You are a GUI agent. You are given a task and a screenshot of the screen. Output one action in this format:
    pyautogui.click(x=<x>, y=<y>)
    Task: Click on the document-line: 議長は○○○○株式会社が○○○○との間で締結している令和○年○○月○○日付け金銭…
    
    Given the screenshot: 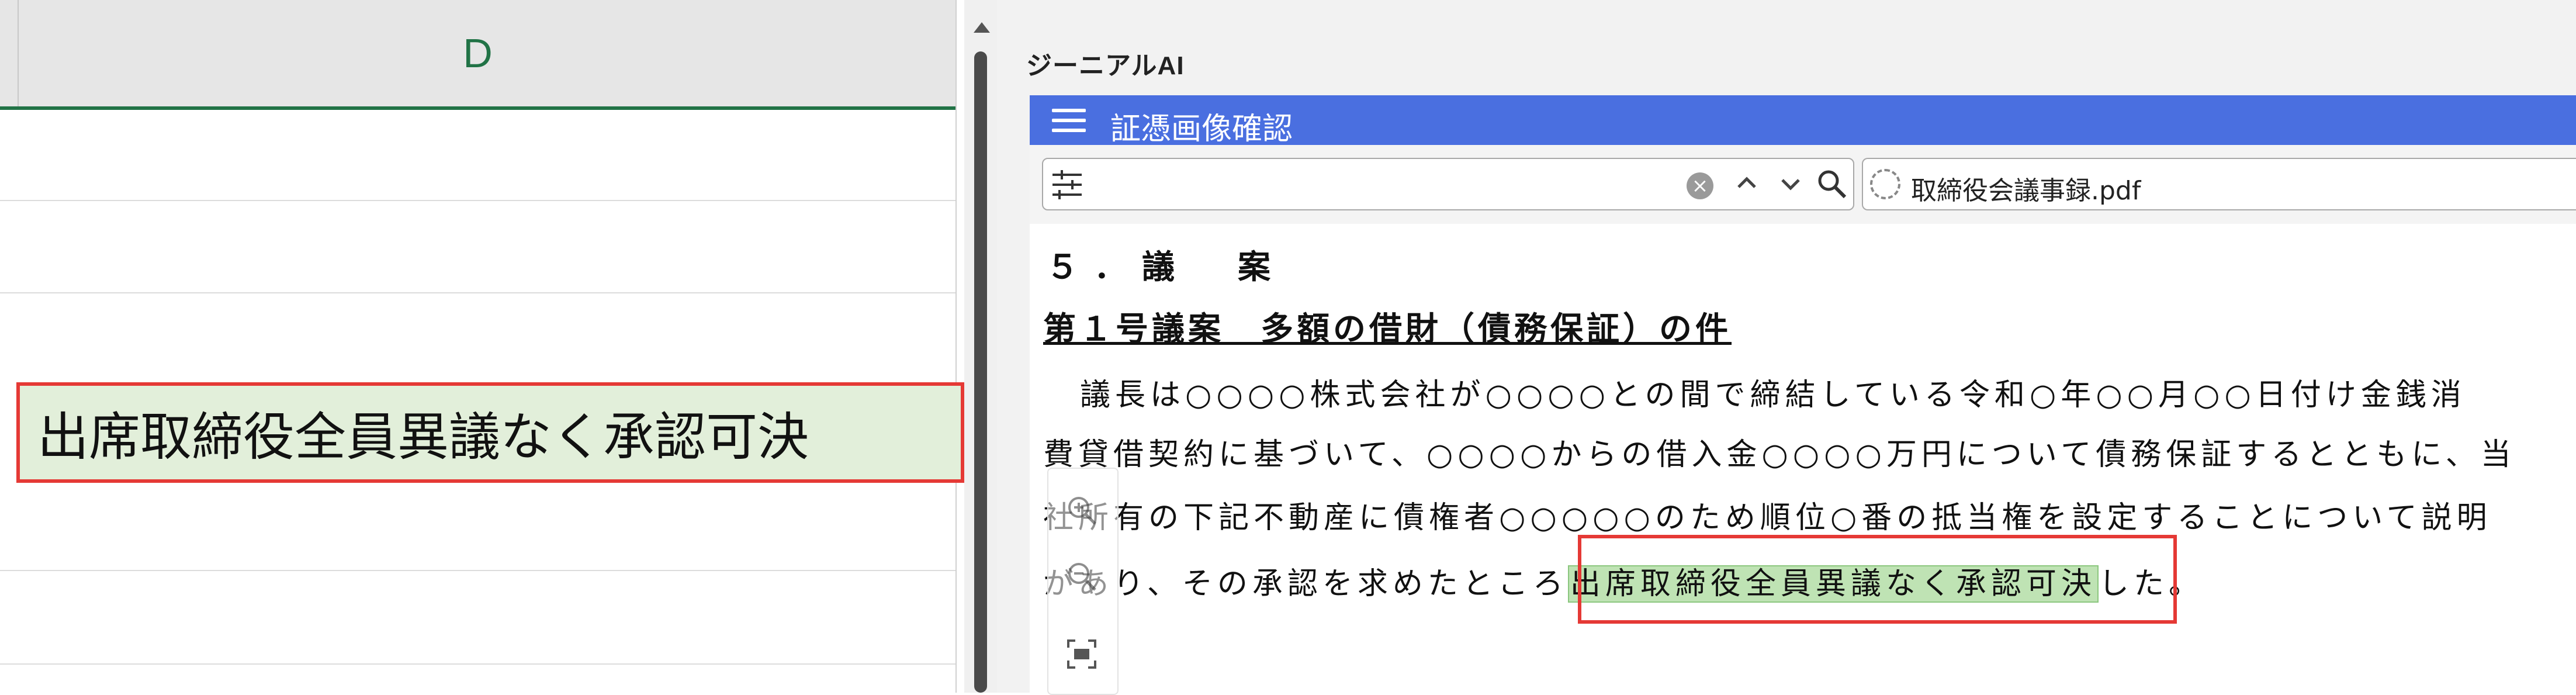 What is the action you would take?
    pyautogui.click(x=1773, y=395)
    